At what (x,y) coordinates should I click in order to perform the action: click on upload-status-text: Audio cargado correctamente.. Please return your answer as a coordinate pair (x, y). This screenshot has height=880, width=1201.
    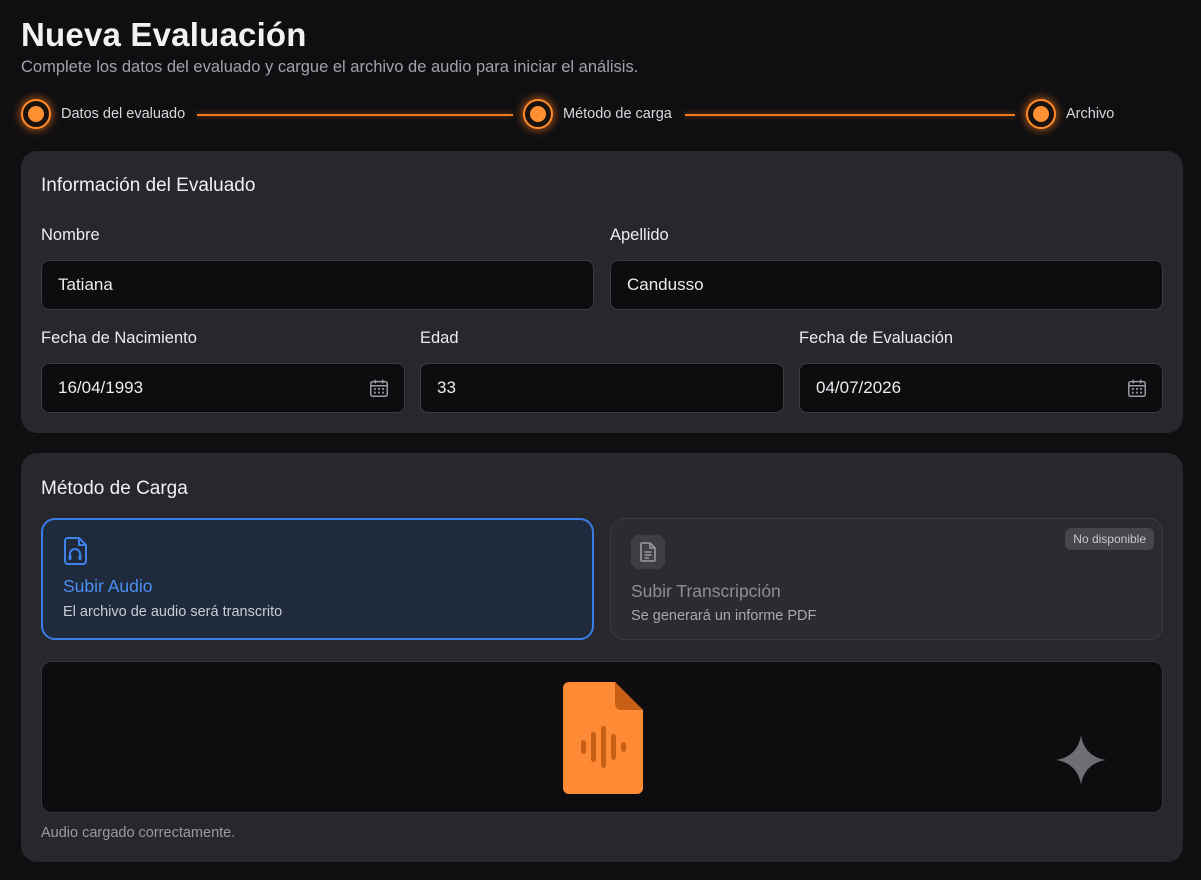
    Looking at the image, I should click on (138, 833).